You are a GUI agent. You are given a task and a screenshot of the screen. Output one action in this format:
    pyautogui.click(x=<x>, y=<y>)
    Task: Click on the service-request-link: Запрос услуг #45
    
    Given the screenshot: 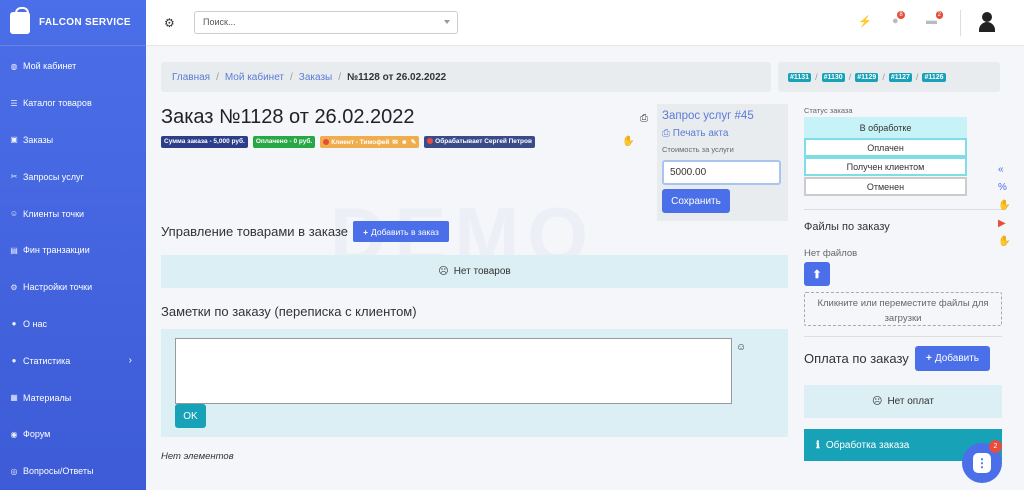 What is the action you would take?
    pyautogui.click(x=722, y=116)
    